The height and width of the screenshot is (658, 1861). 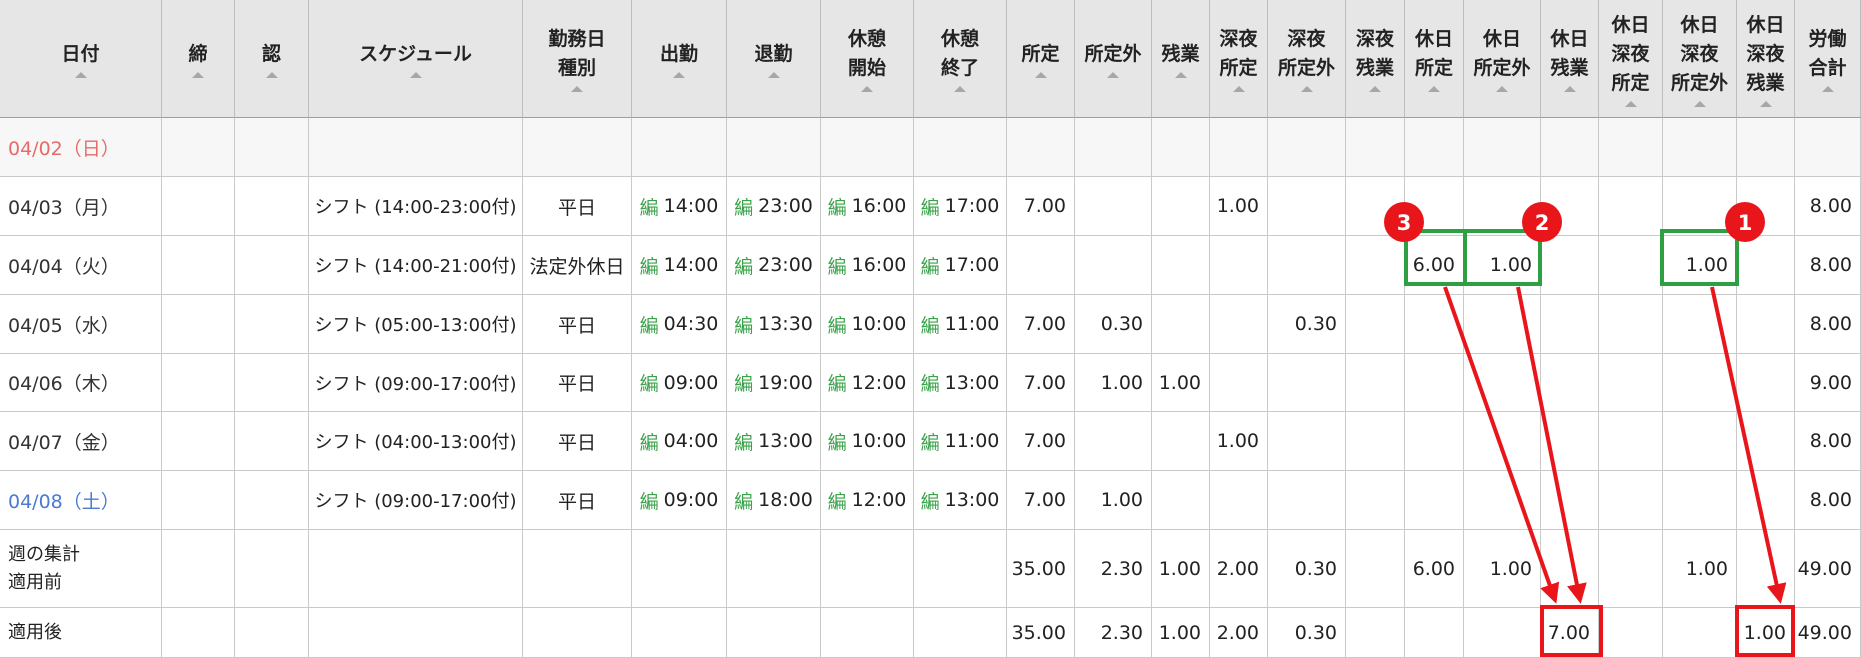 What do you see at coordinates (198, 59) in the screenshot?
I see `column-header-close: 締` at bounding box center [198, 59].